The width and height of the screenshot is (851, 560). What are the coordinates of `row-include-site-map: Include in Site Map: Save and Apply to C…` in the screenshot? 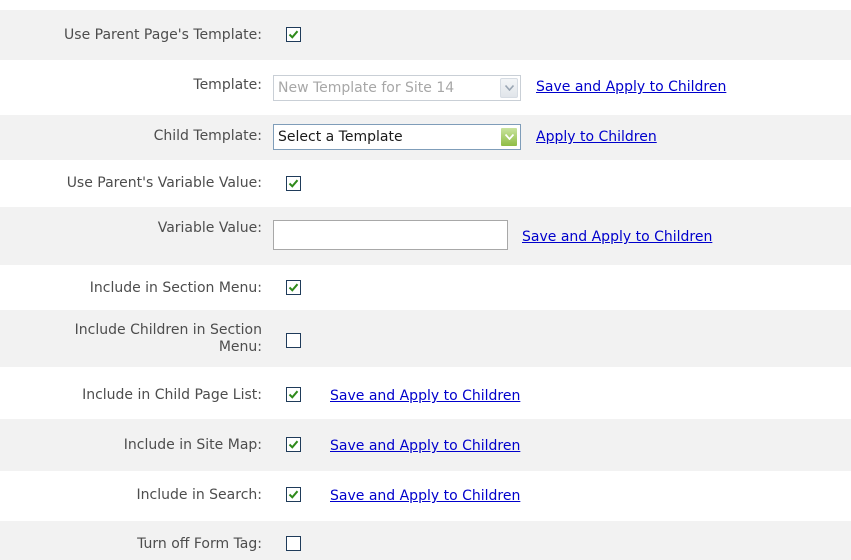 It's located at (425, 445).